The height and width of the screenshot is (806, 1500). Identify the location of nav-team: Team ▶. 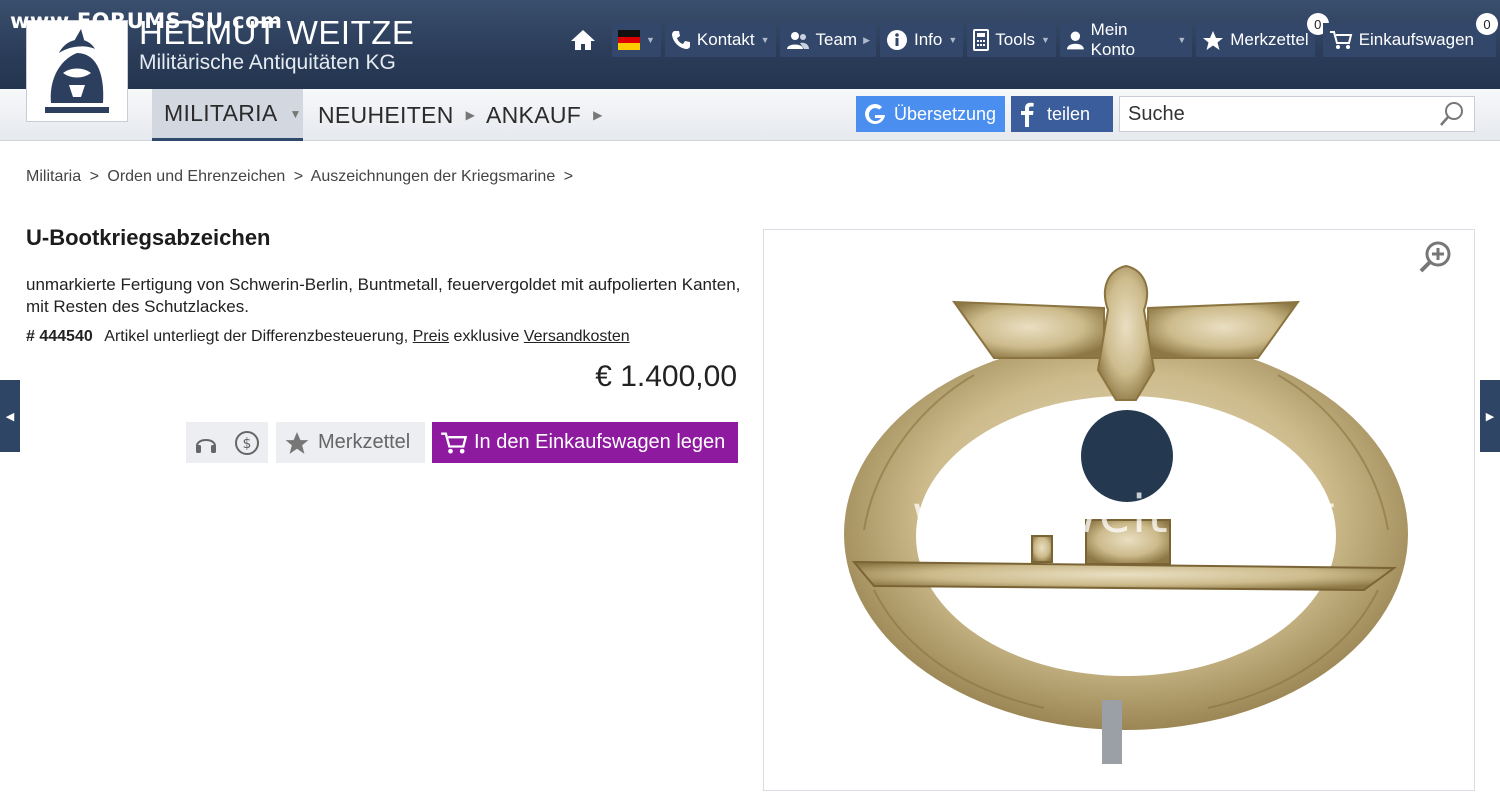
(827, 40).